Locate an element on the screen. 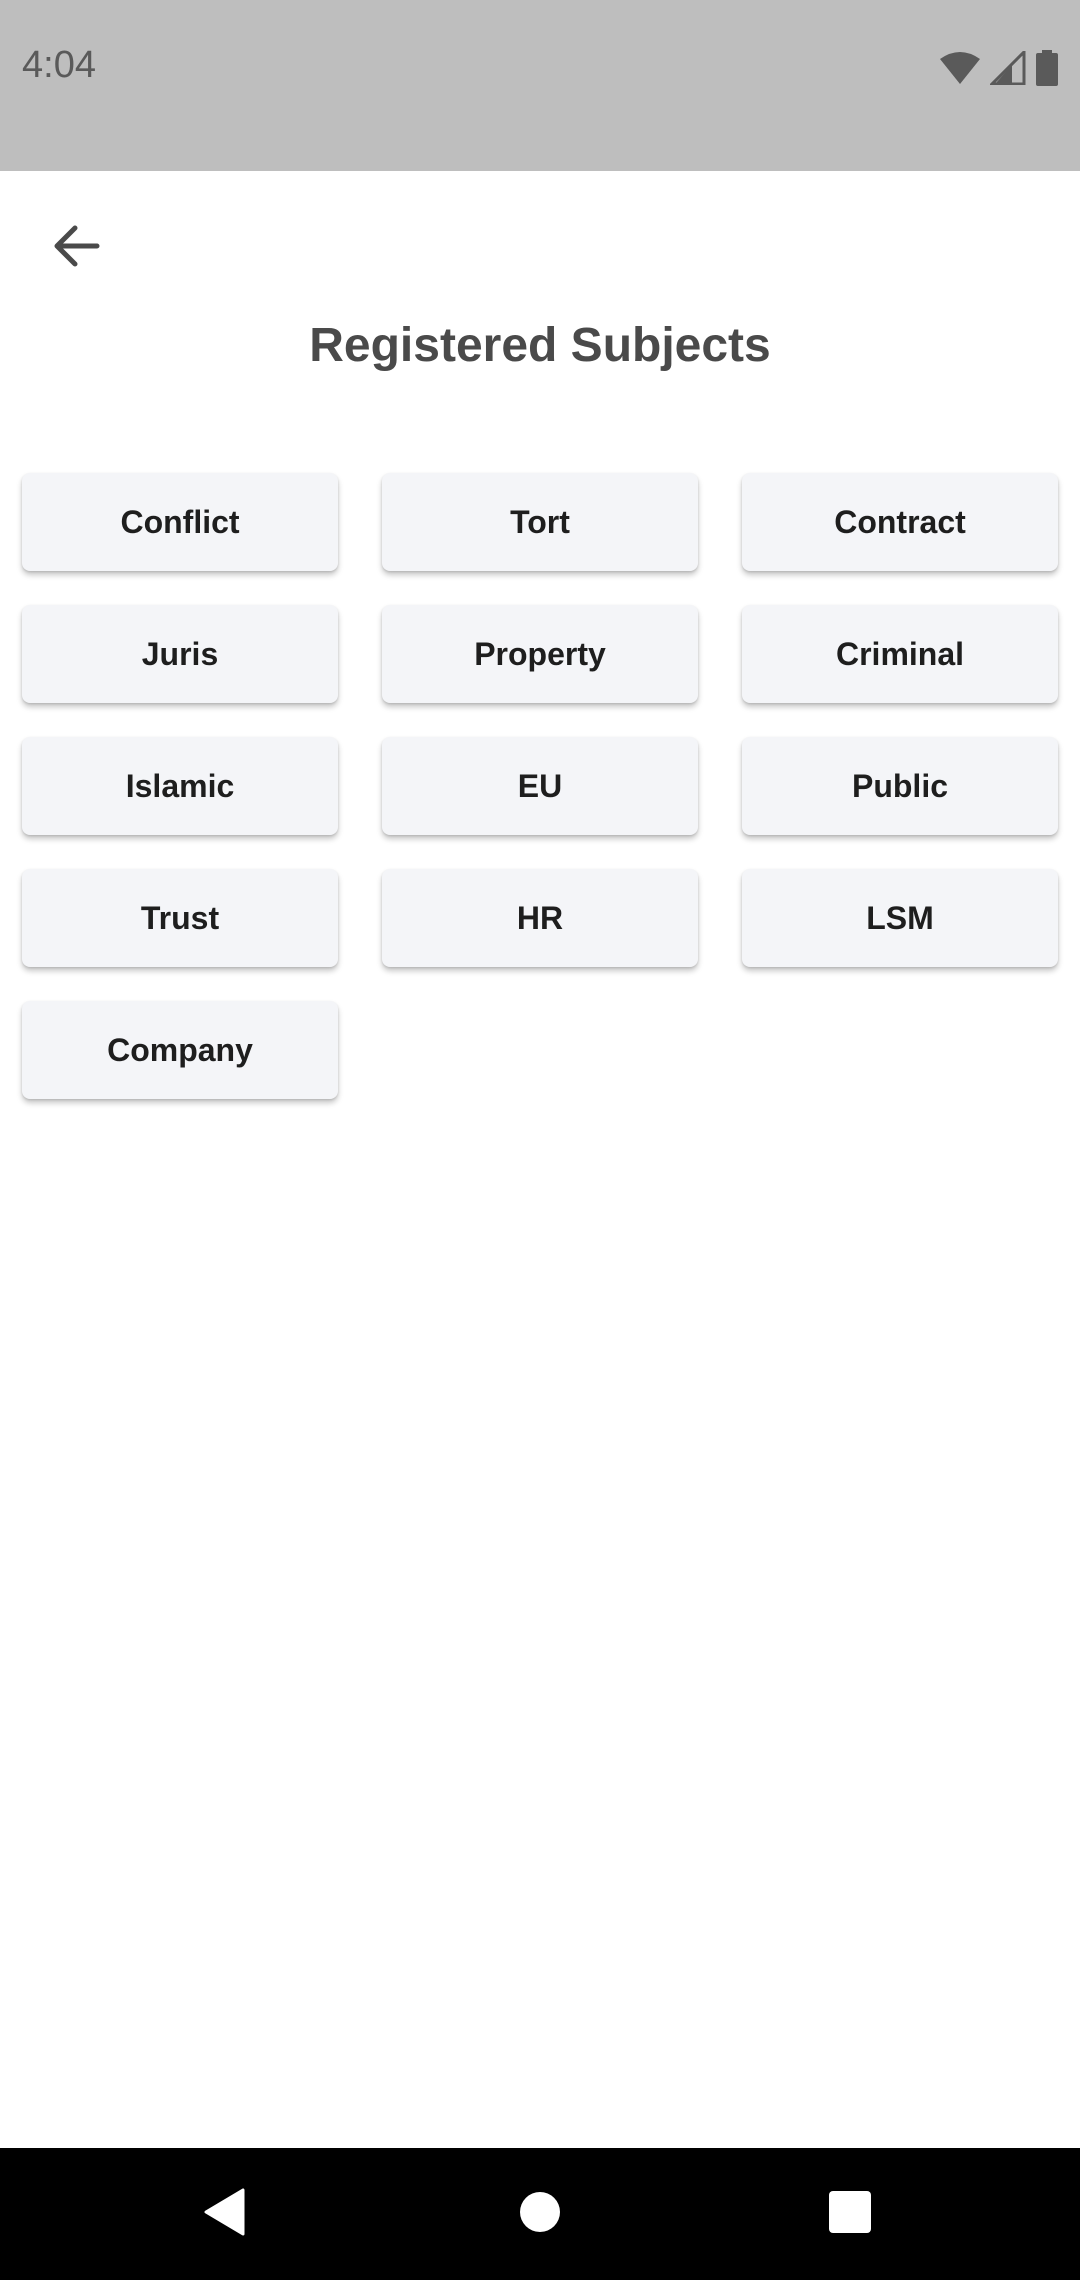  cell-signal-icon is located at coordinates (1008, 68).